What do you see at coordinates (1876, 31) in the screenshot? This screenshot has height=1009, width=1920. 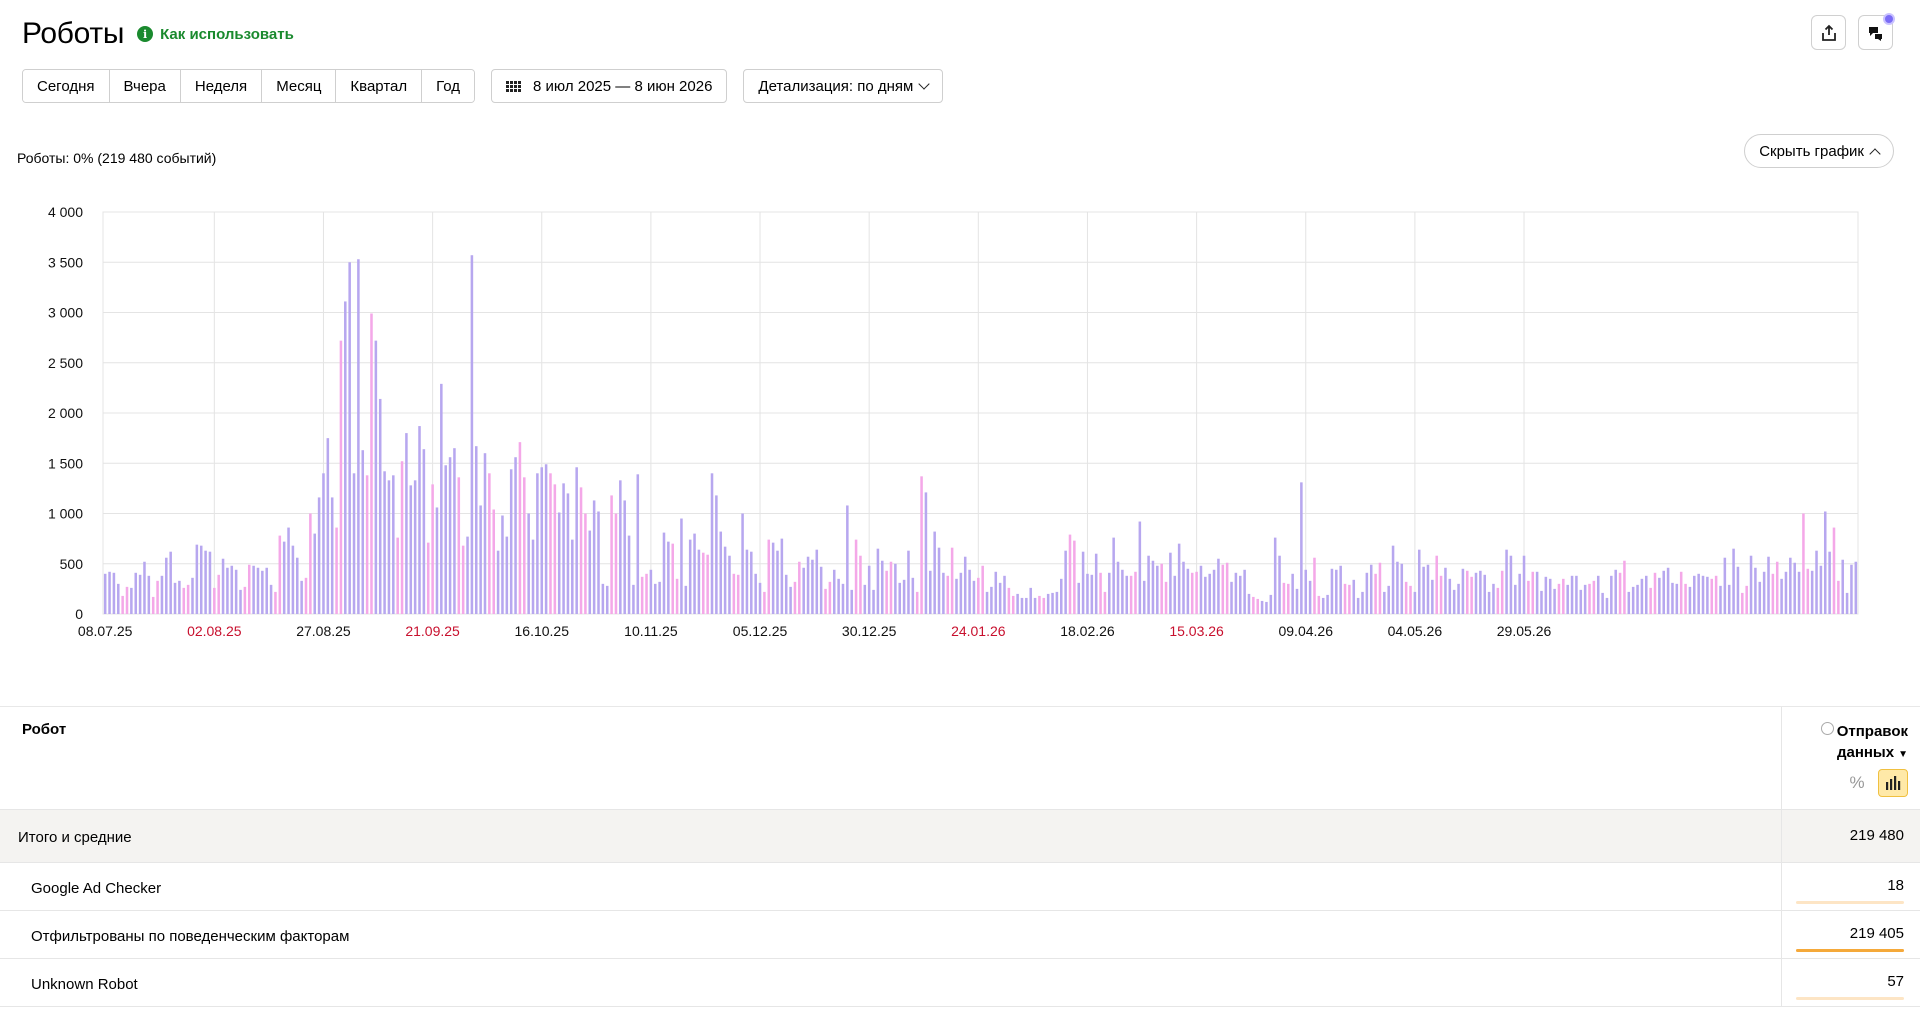 I see `notifications-button` at bounding box center [1876, 31].